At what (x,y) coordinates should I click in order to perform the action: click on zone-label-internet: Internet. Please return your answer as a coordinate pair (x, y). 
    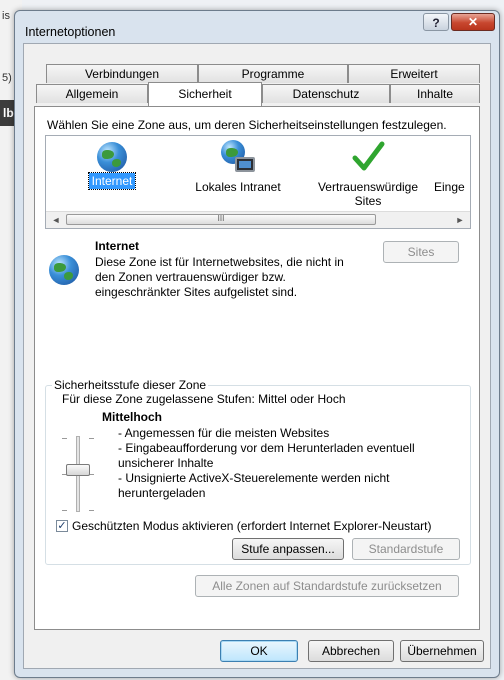
    Looking at the image, I should click on (112, 181).